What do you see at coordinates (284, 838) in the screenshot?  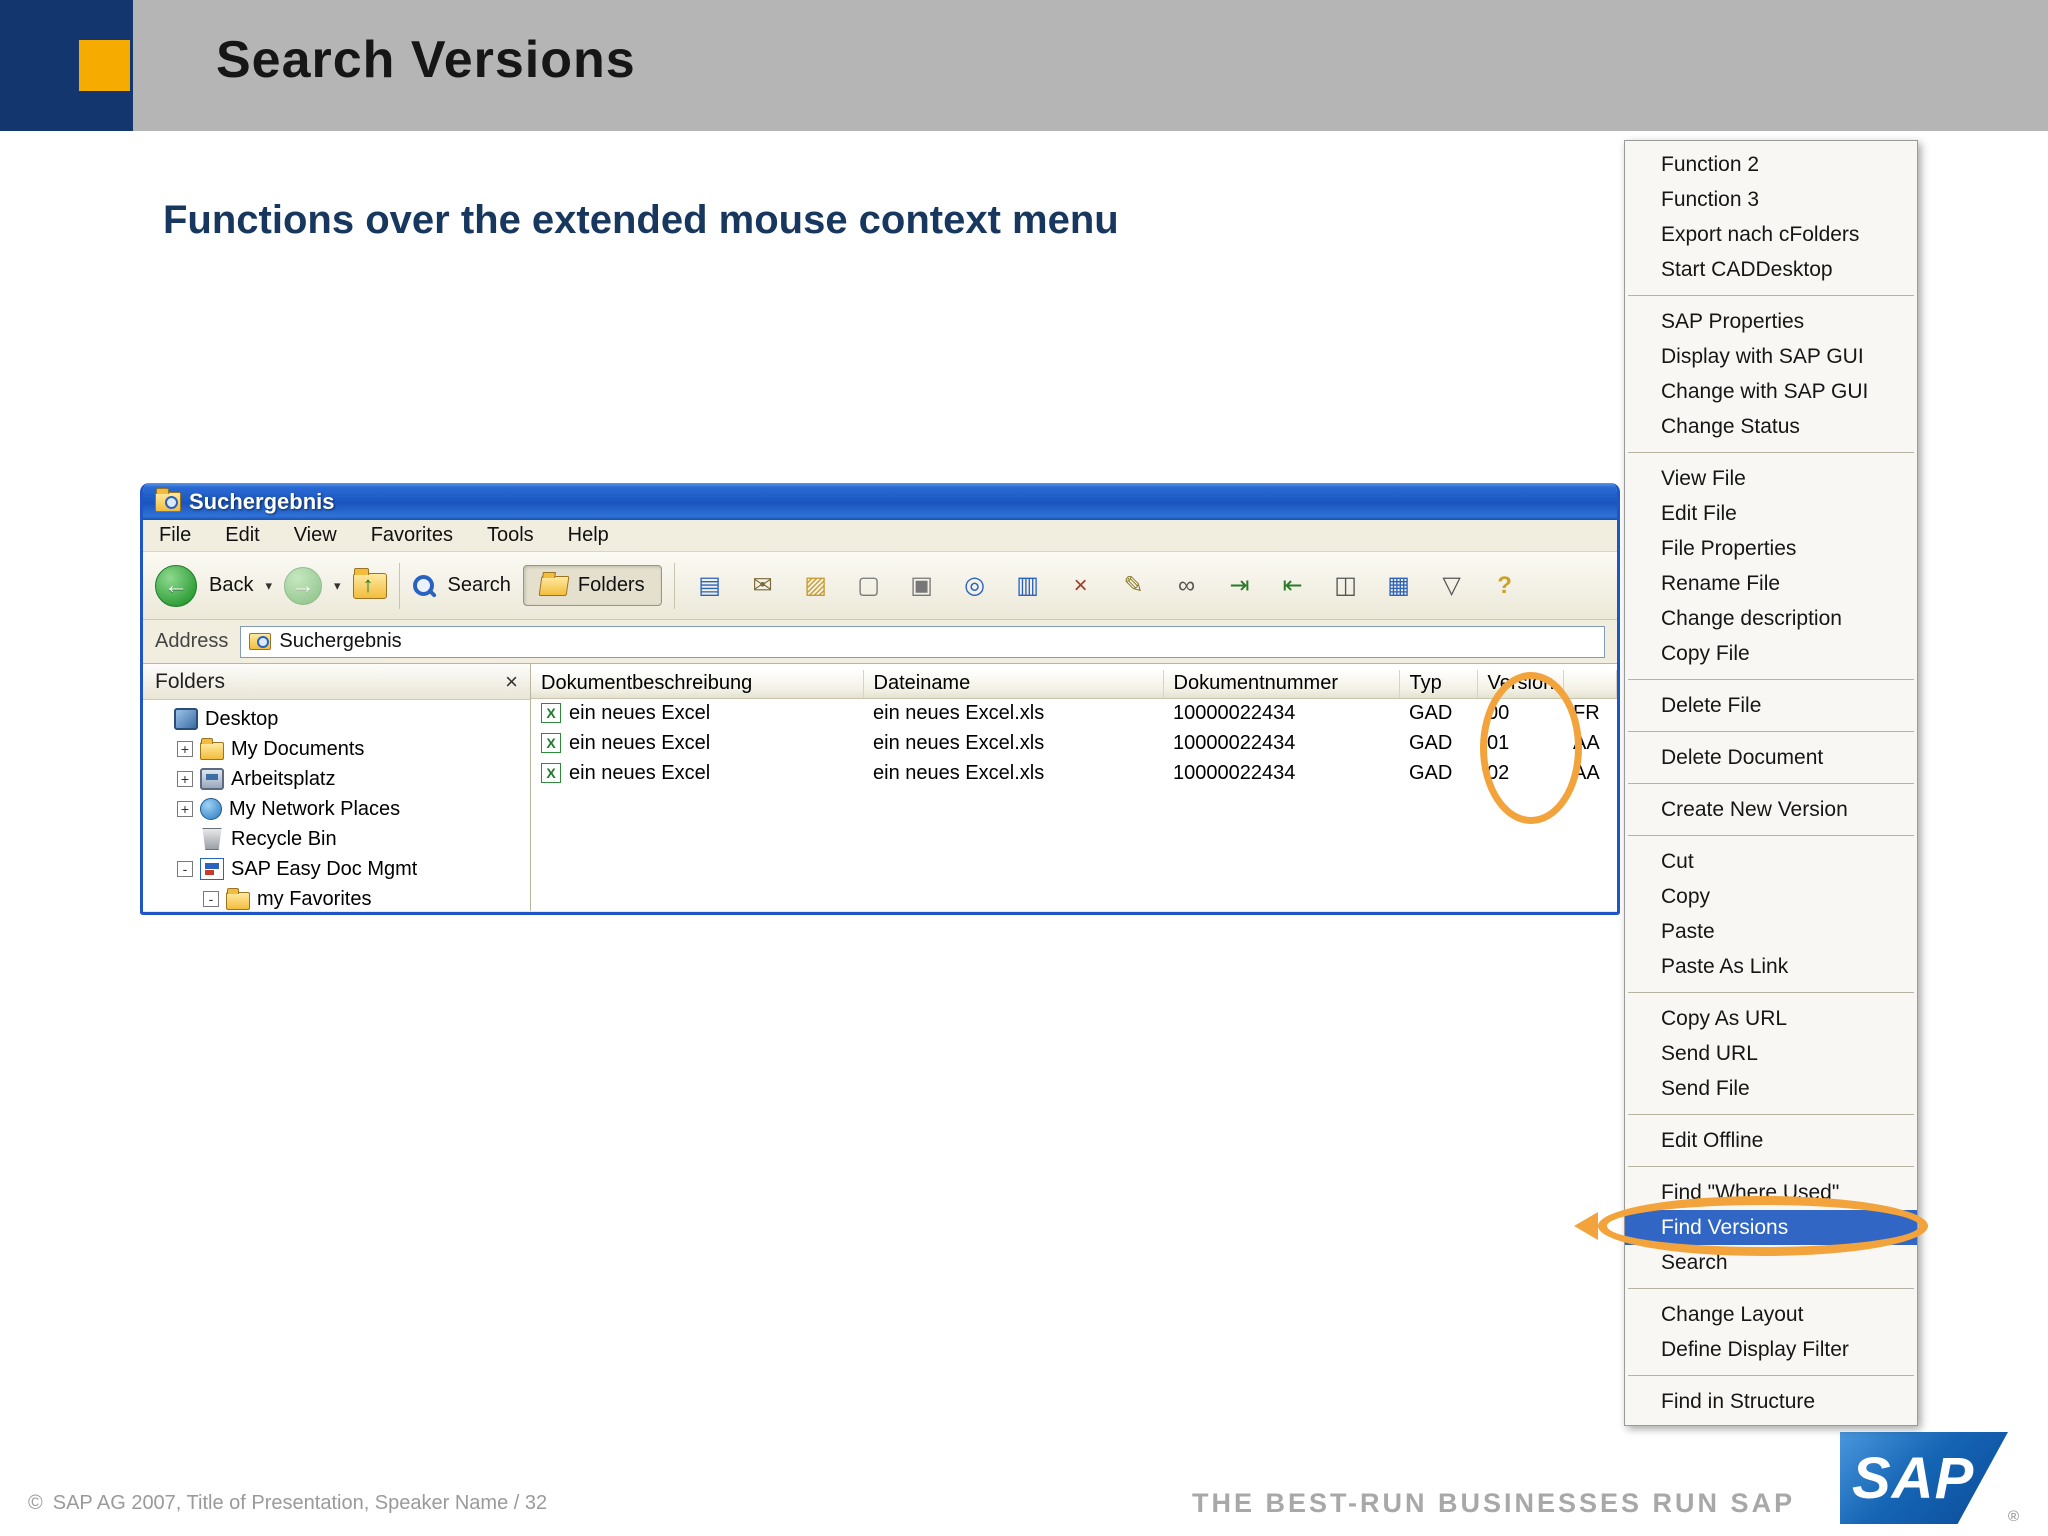 I see `tree-label: Recycle Bin` at bounding box center [284, 838].